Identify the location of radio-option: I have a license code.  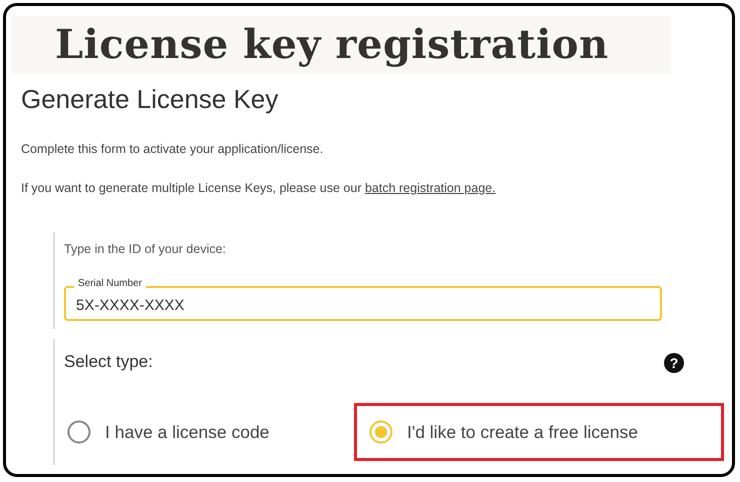
(209, 431).